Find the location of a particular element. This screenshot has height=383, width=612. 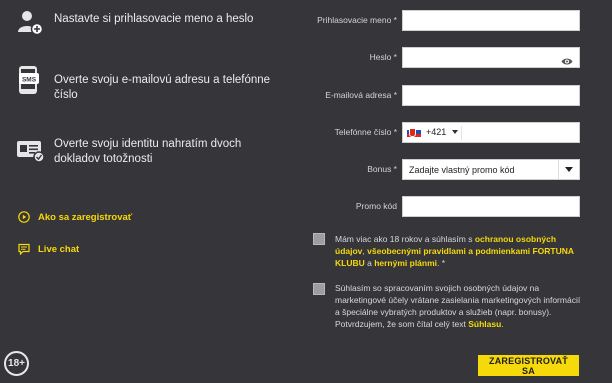

username-field is located at coordinates (491, 20).